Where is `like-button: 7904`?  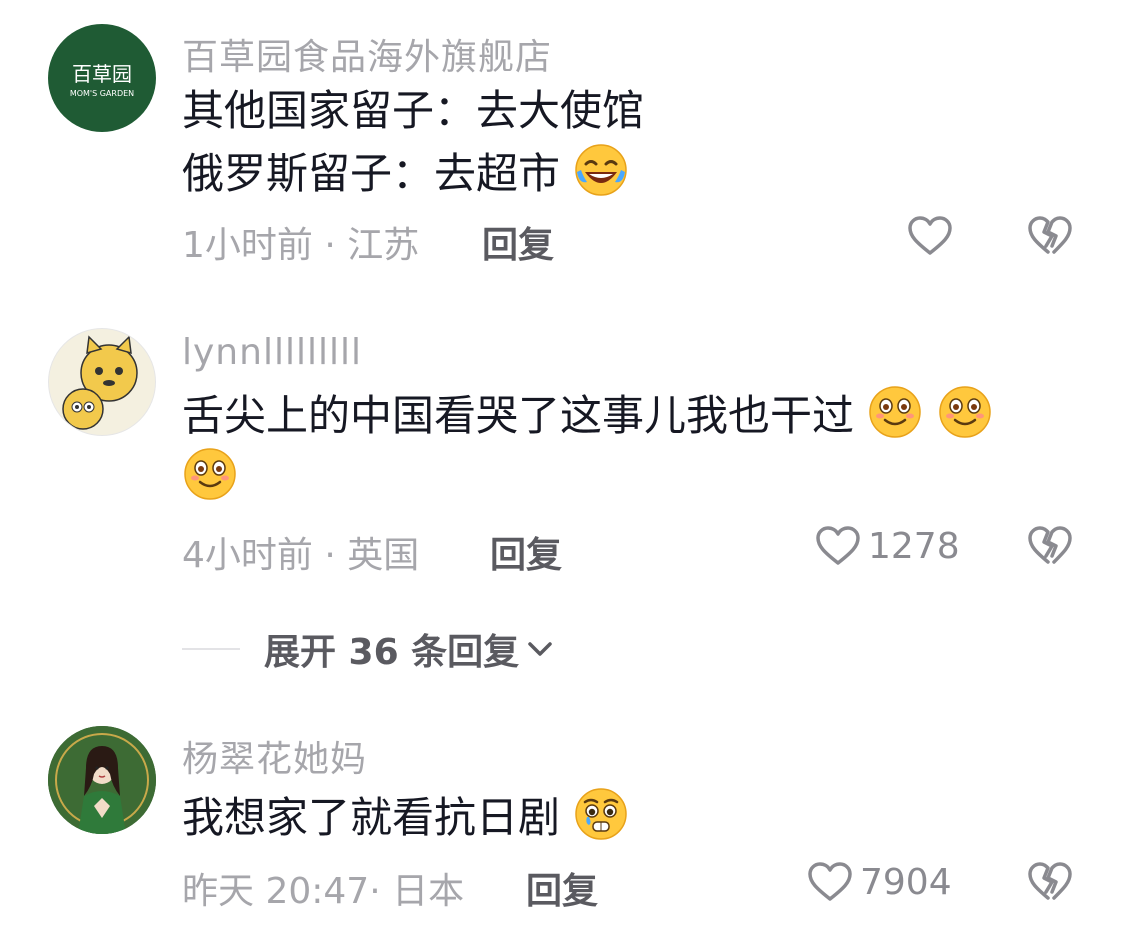
like-button: 7904 is located at coordinates (879, 882).